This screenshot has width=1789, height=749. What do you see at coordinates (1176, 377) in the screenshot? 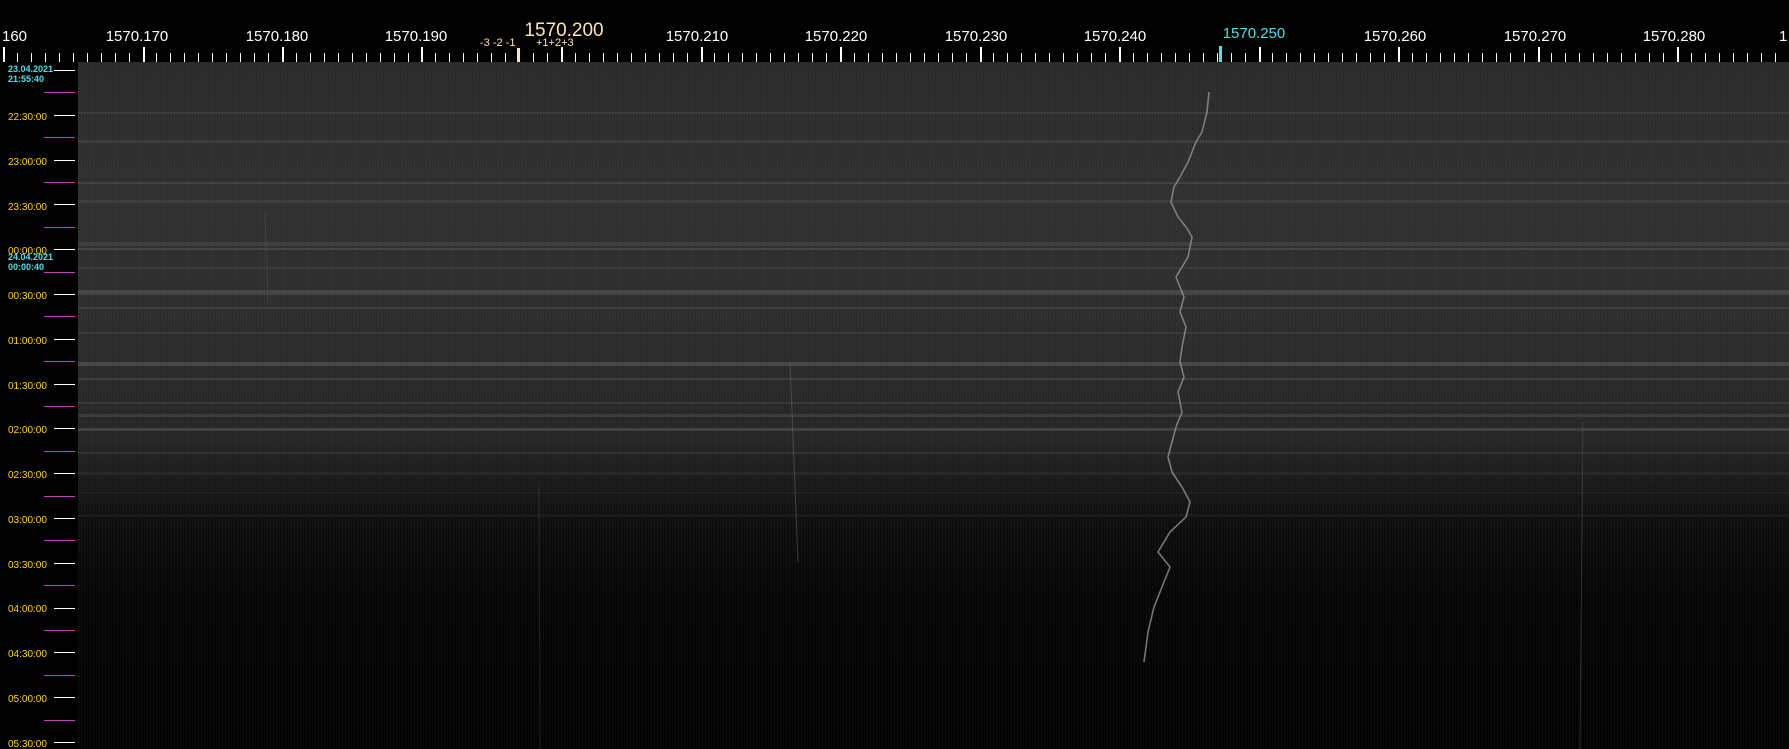
I see `drifting-signal-trace` at bounding box center [1176, 377].